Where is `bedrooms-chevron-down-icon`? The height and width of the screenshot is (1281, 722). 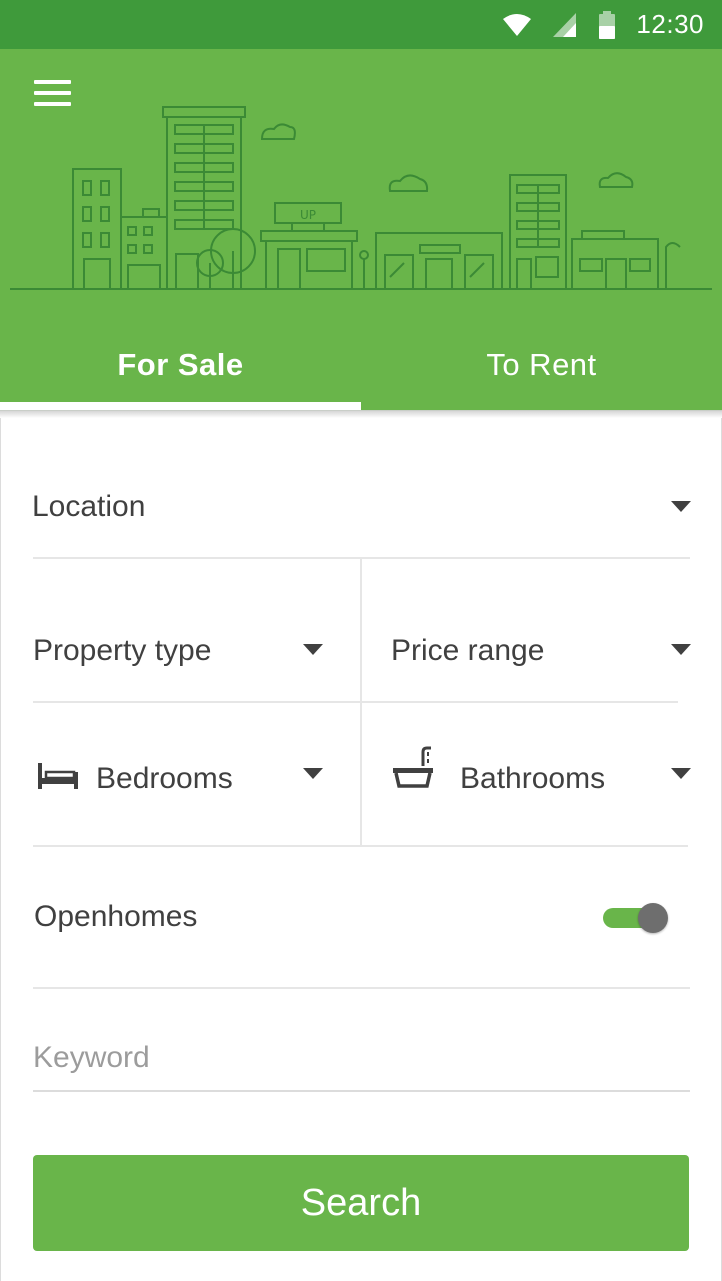 bedrooms-chevron-down-icon is located at coordinates (313, 773).